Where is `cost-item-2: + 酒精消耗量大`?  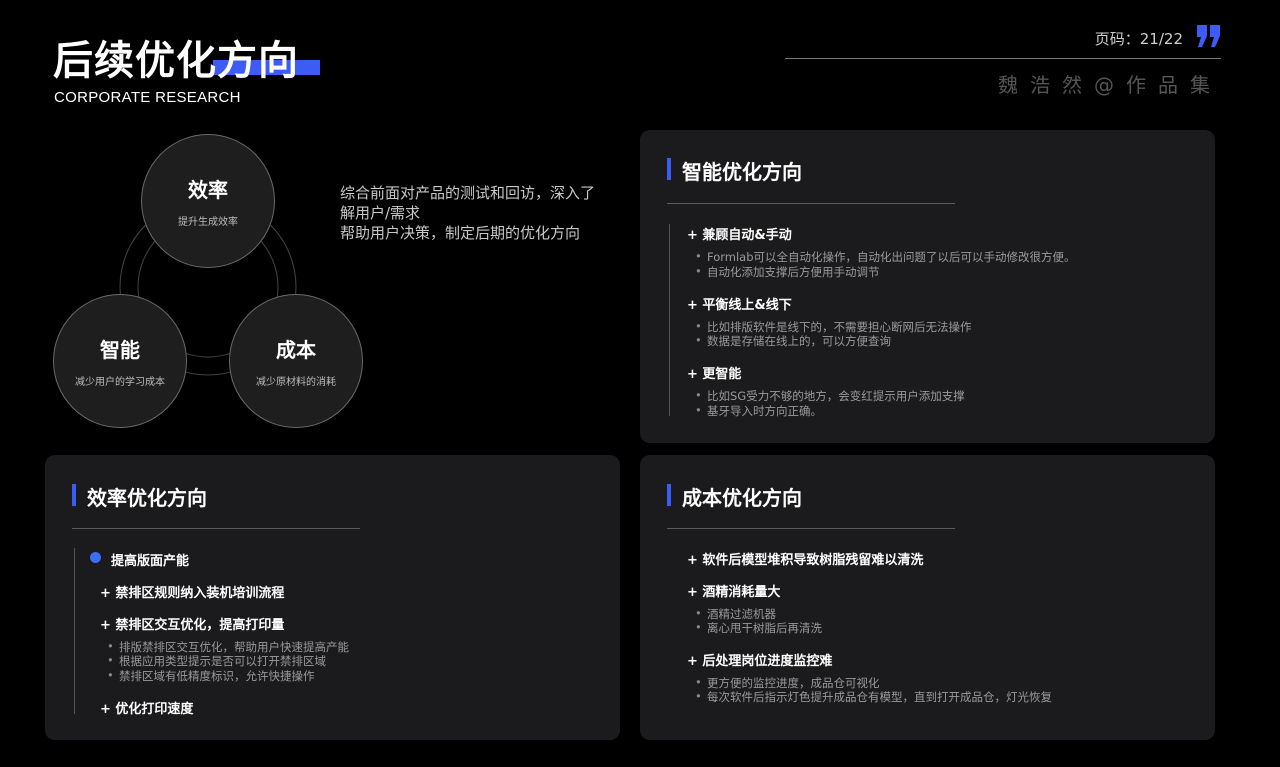
cost-item-2: + 酒精消耗量大 is located at coordinates (734, 592).